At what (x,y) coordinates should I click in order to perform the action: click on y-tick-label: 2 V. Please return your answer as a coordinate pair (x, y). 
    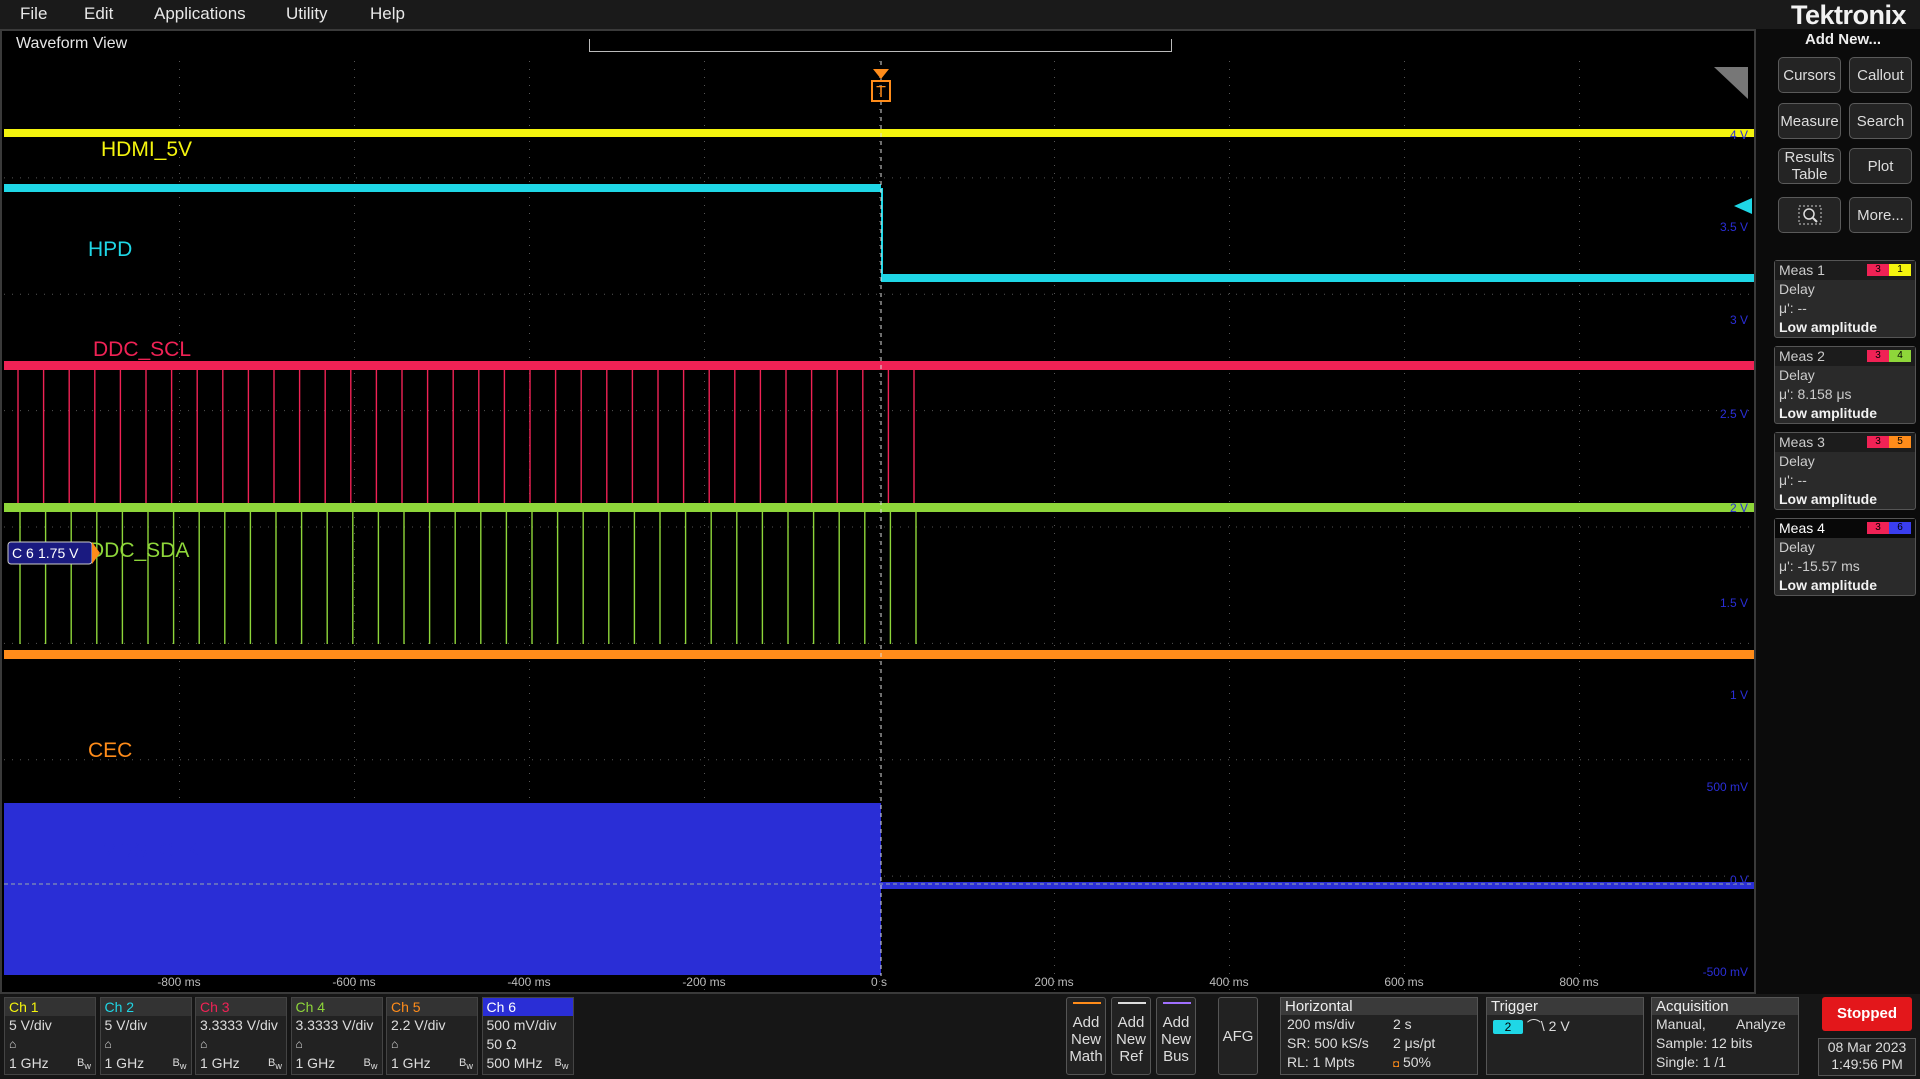
    Looking at the image, I should click on (1739, 508).